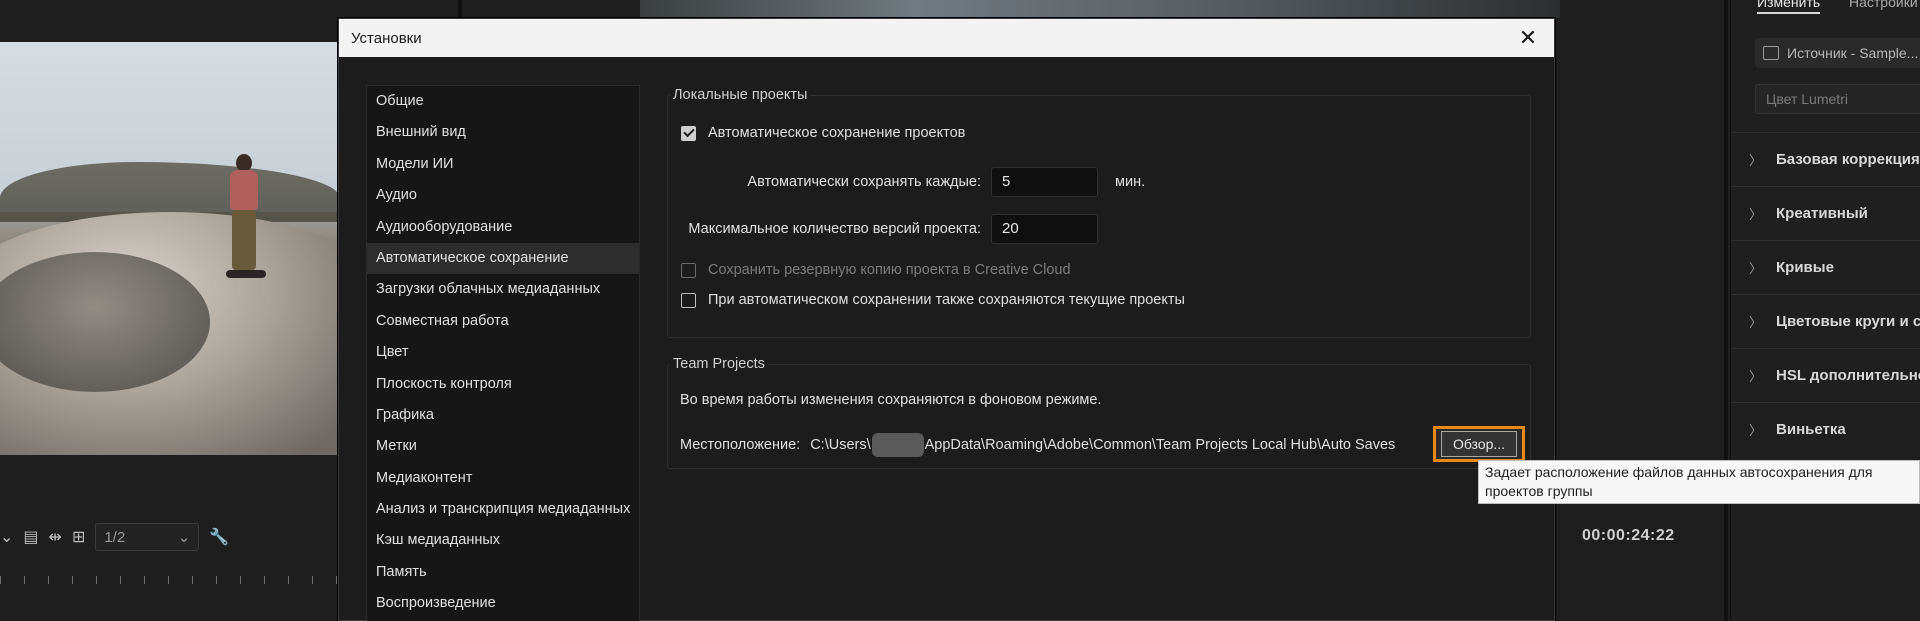 This screenshot has height=621, width=1920. What do you see at coordinates (503, 603) in the screenshot?
I see `category-playback: Воспроизведение` at bounding box center [503, 603].